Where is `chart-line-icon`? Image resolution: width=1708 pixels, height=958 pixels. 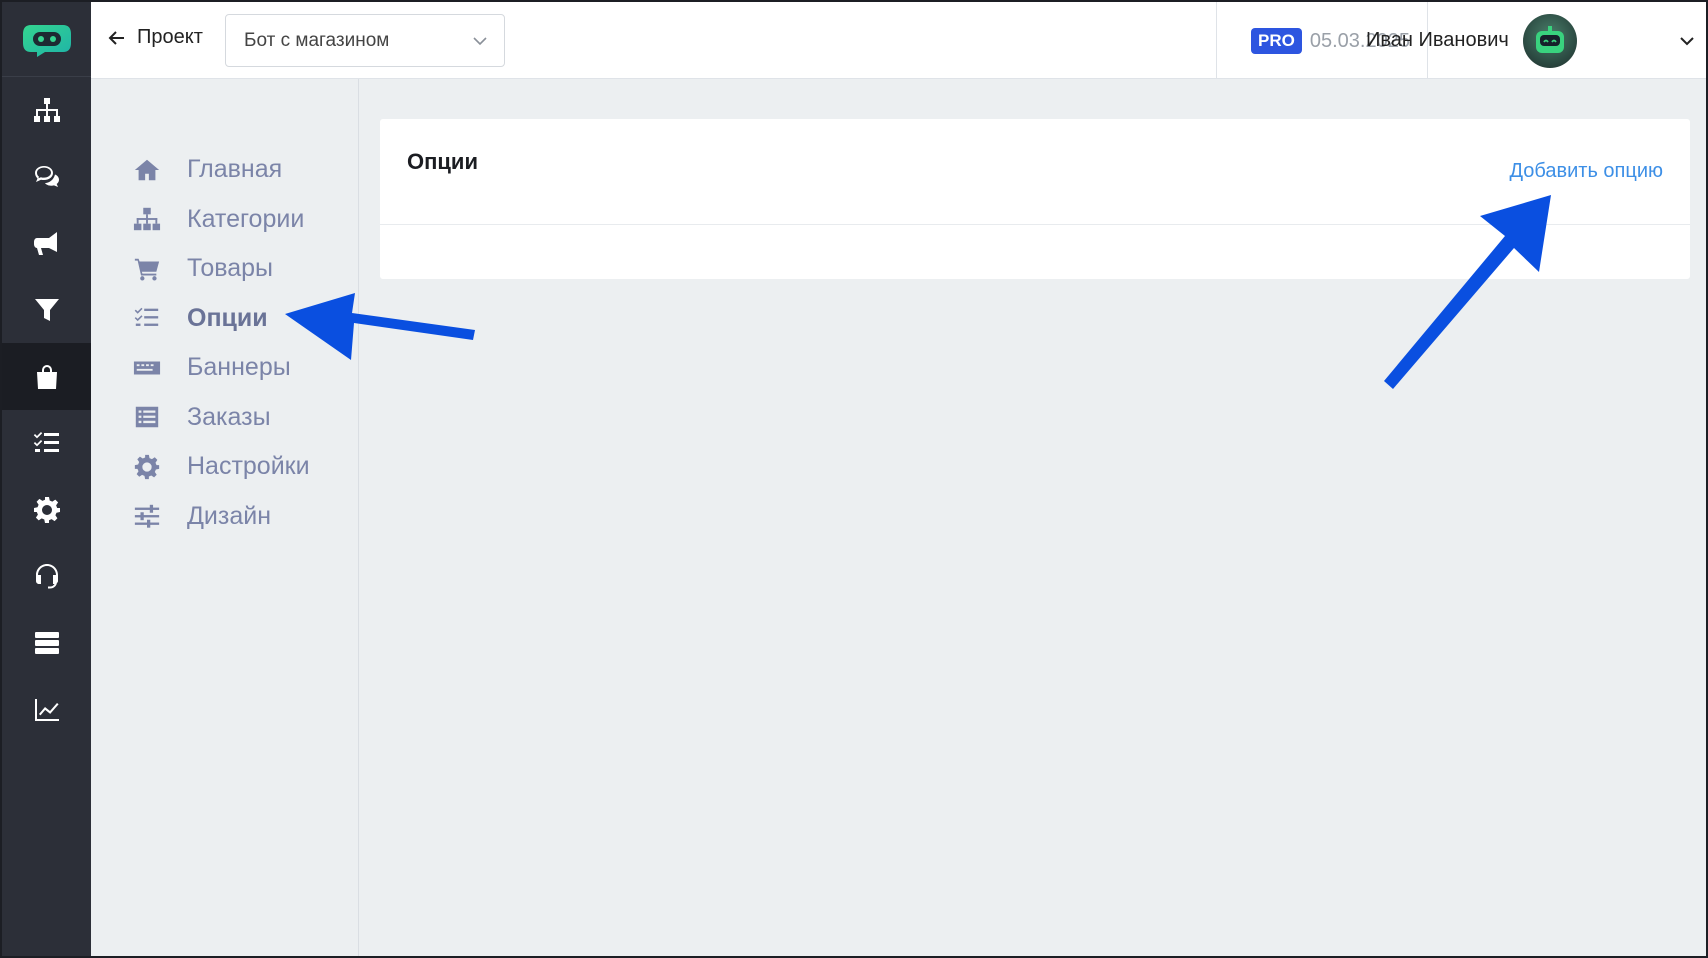
chart-line-icon is located at coordinates (46, 709).